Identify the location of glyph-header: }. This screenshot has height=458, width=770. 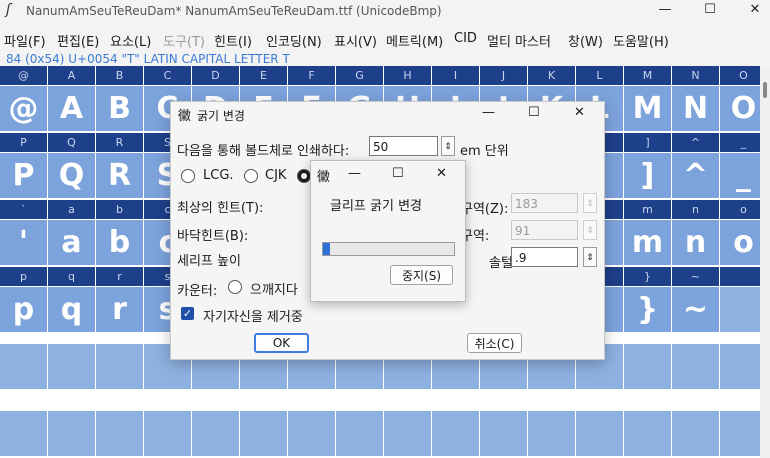
(647, 276).